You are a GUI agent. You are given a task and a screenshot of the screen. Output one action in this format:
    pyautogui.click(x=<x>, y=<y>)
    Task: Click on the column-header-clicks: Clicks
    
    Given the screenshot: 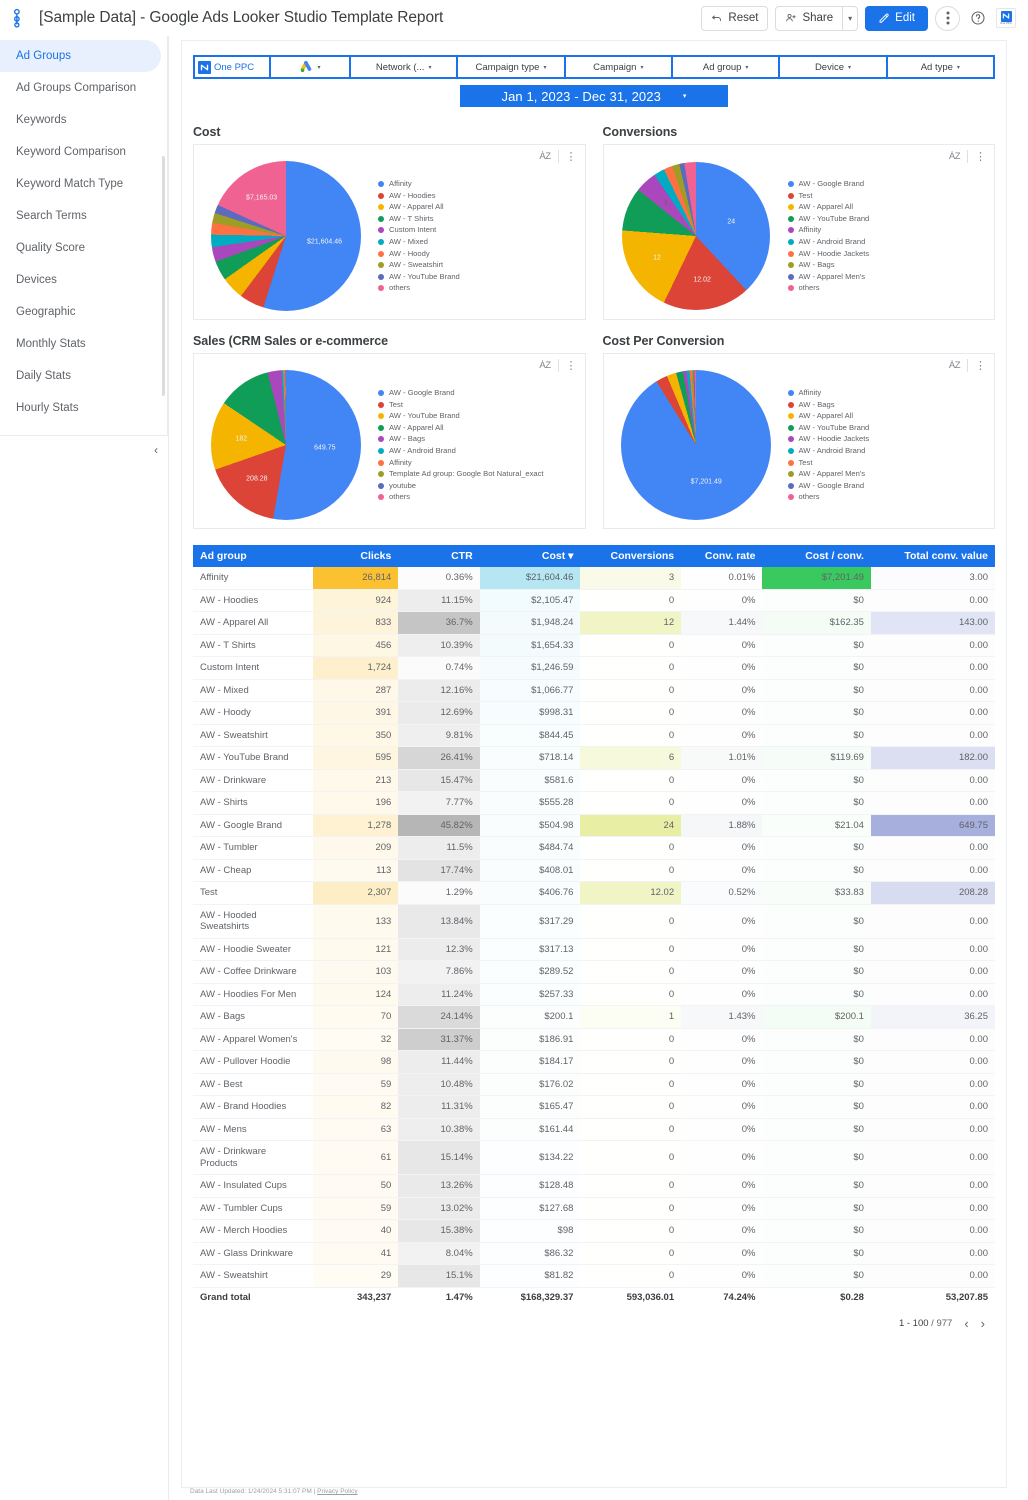 What is the action you would take?
    pyautogui.click(x=356, y=556)
    